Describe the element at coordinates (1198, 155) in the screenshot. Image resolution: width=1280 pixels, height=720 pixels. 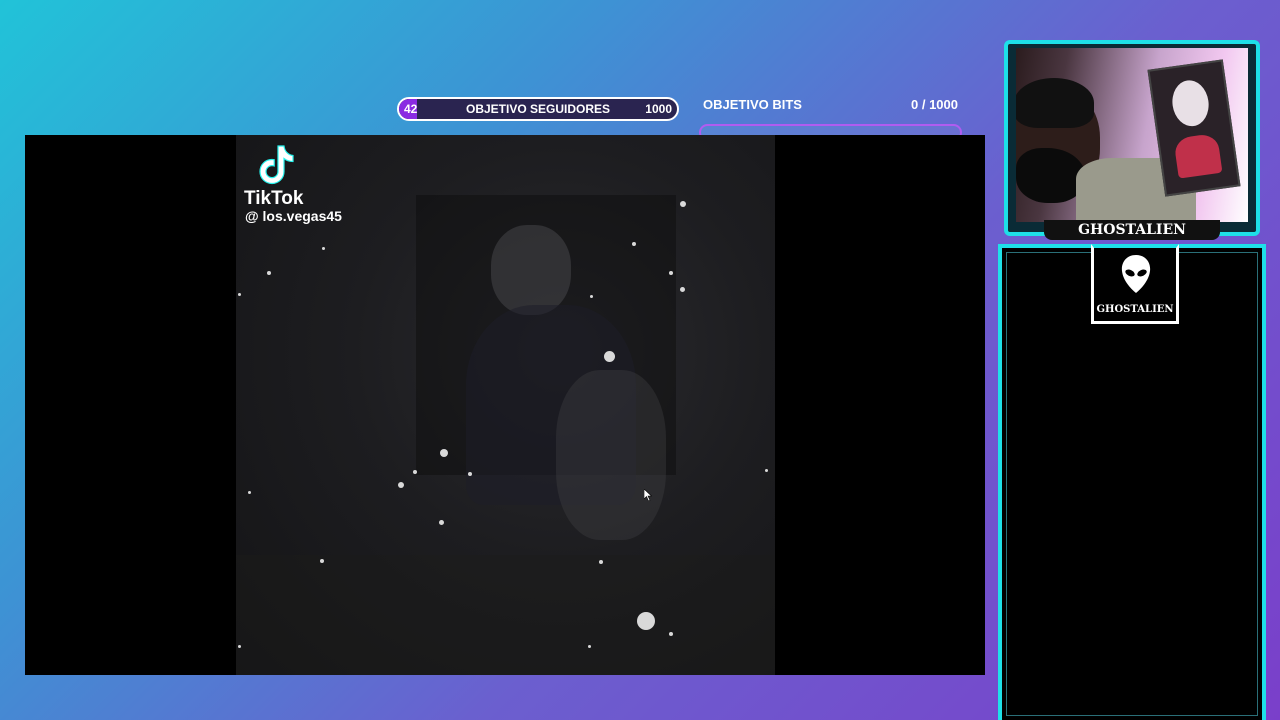
I see `poster-dress` at that location.